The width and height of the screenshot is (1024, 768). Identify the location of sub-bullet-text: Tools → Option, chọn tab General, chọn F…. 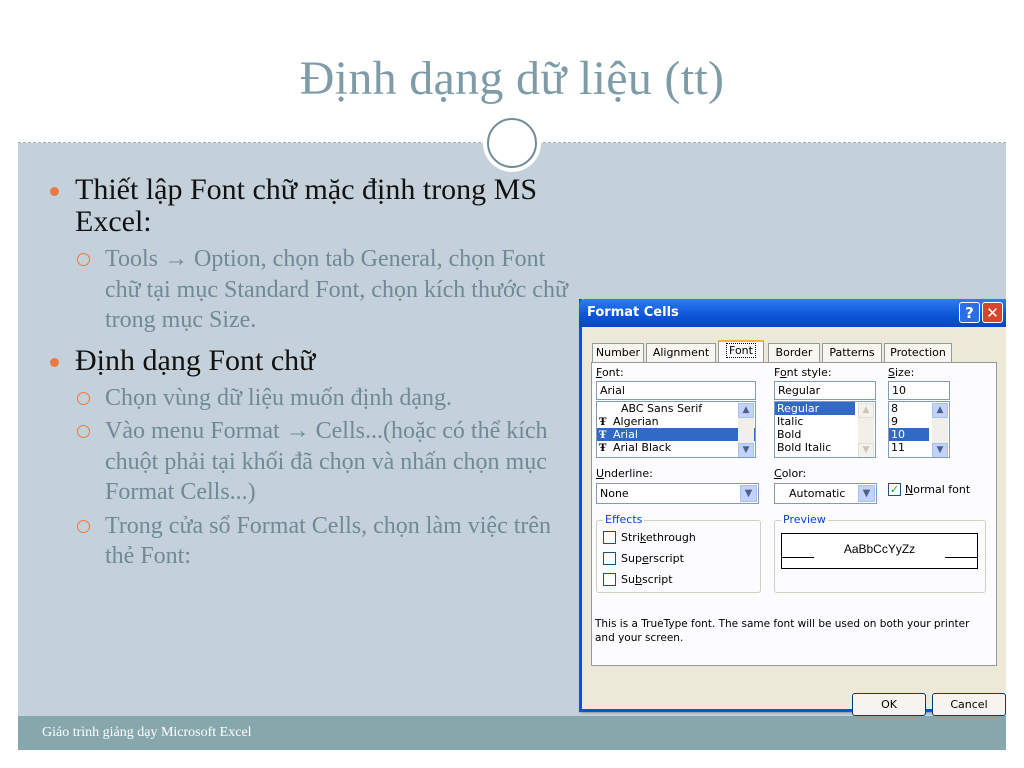
(336, 289).